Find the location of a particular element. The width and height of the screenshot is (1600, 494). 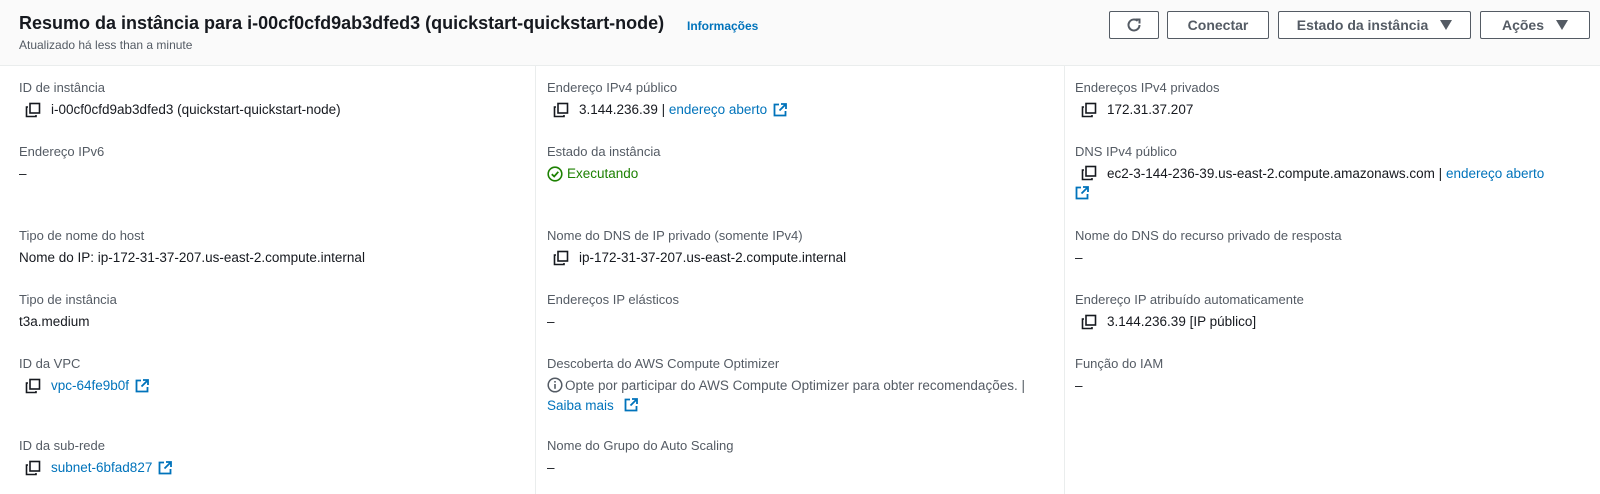

actions-dropdown: Ações is located at coordinates (1535, 25).